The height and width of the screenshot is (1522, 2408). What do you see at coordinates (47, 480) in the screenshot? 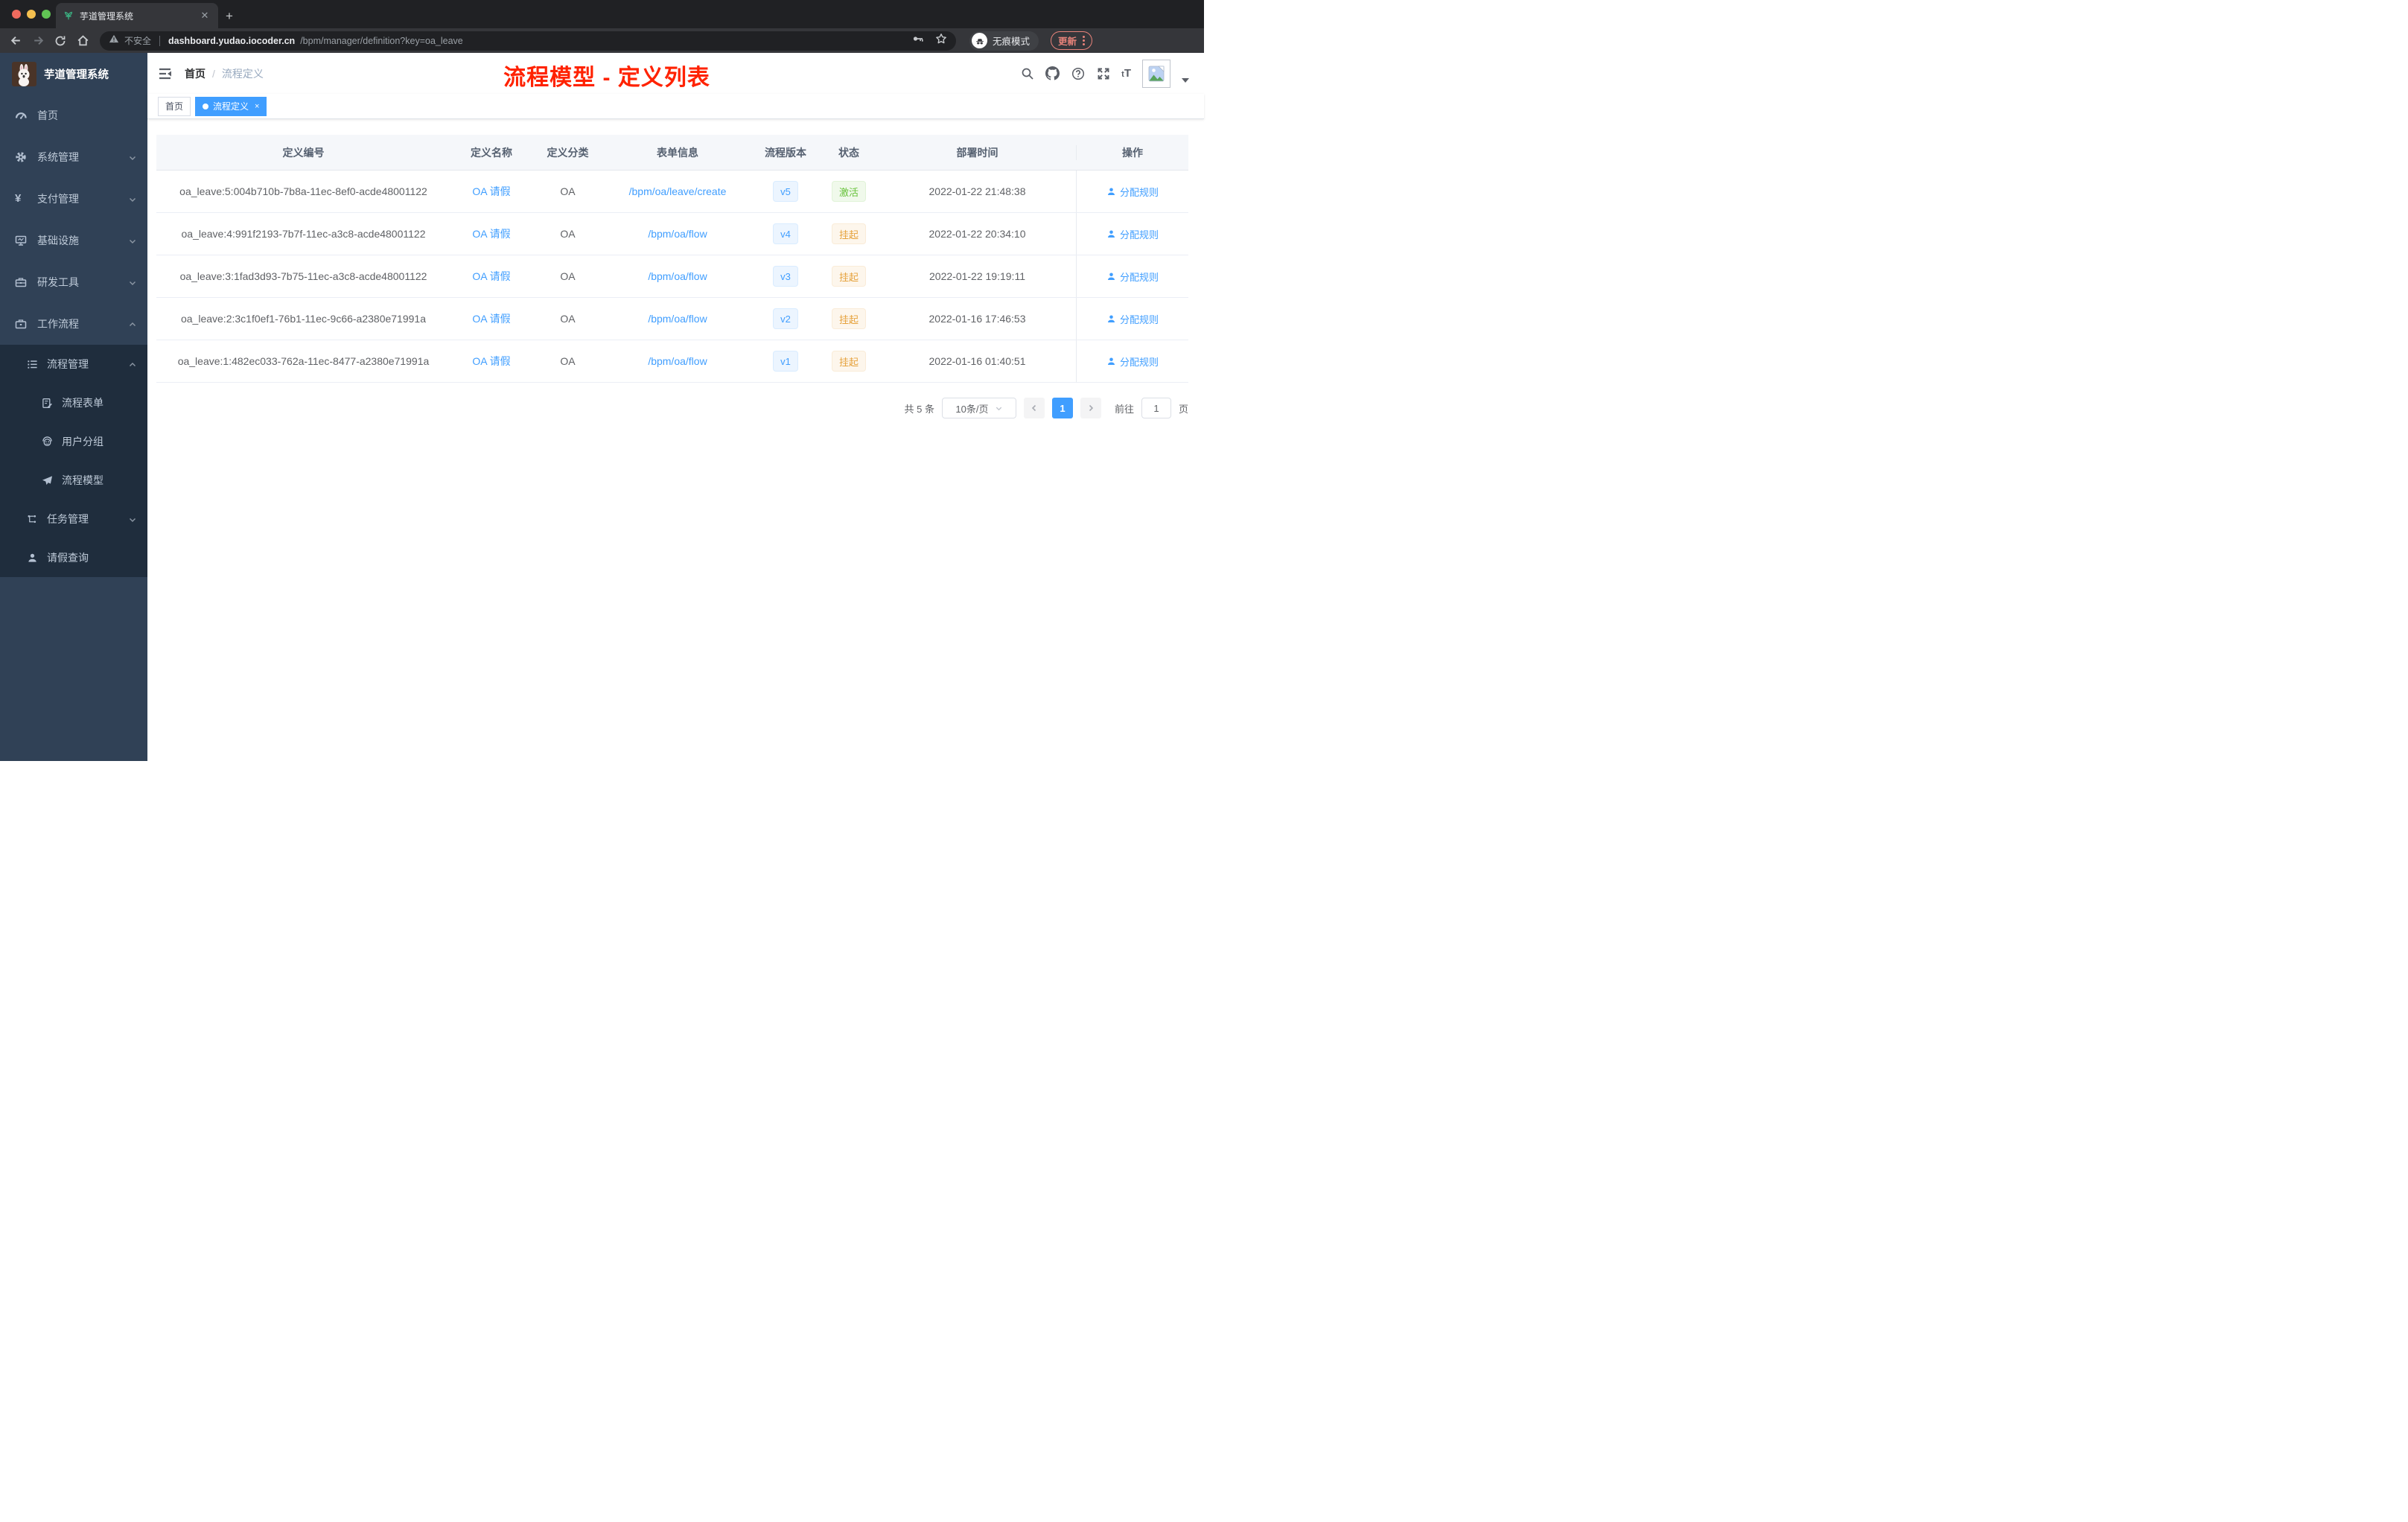
I see `send-icon` at bounding box center [47, 480].